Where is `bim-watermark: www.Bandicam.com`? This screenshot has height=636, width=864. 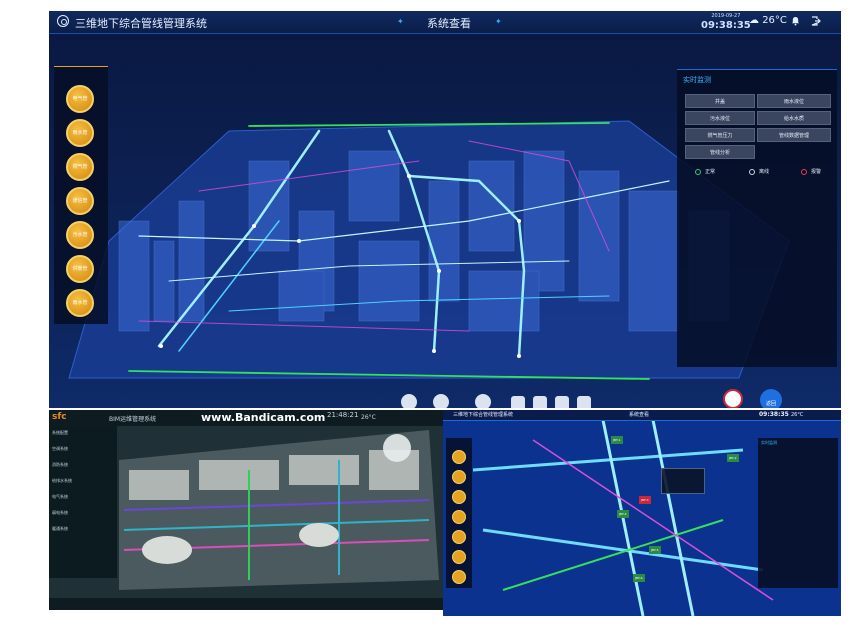
bim-watermark: www.Bandicam.com is located at coordinates (263, 417).